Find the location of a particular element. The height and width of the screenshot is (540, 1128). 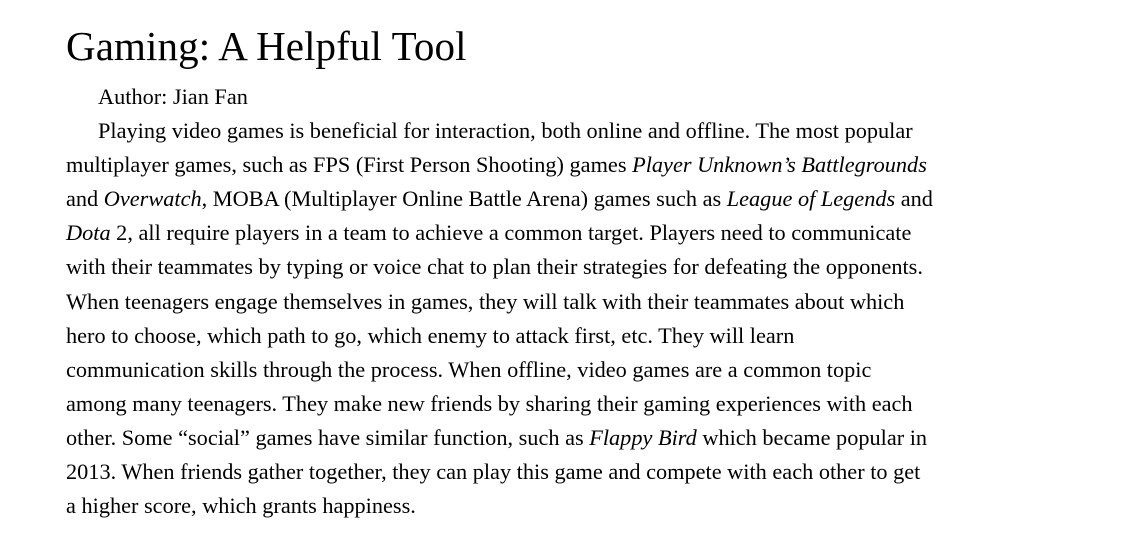

game-title-lol: League of Legends is located at coordinates (811, 199).